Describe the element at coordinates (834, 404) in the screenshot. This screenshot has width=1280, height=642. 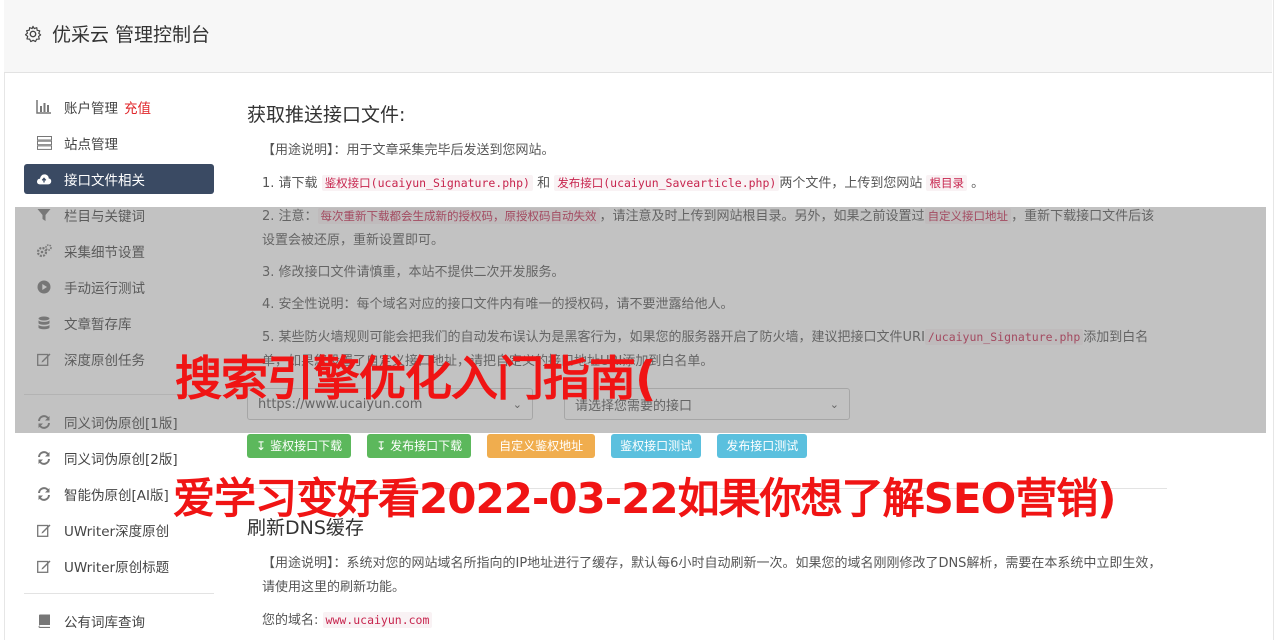
I see `chevron-down-icon: ⌄` at that location.